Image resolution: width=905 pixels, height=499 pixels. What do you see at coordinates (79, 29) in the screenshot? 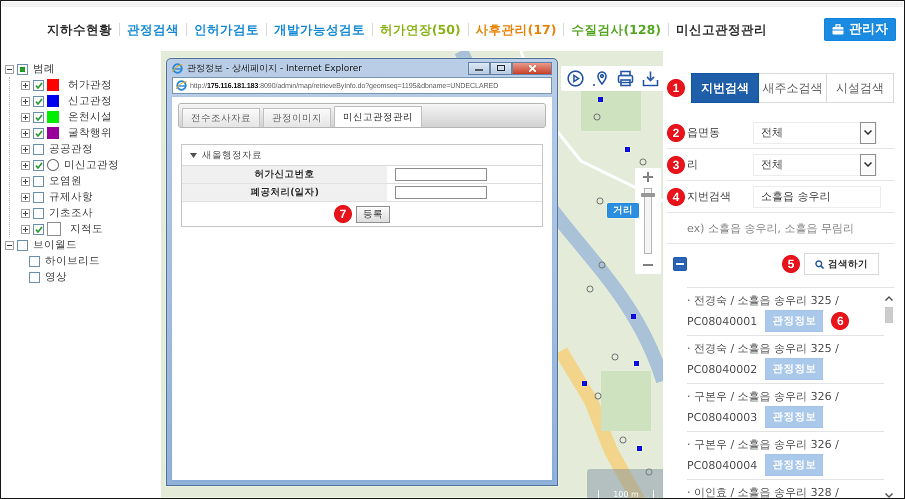
I see `nav-link: 지하수현황` at bounding box center [79, 29].